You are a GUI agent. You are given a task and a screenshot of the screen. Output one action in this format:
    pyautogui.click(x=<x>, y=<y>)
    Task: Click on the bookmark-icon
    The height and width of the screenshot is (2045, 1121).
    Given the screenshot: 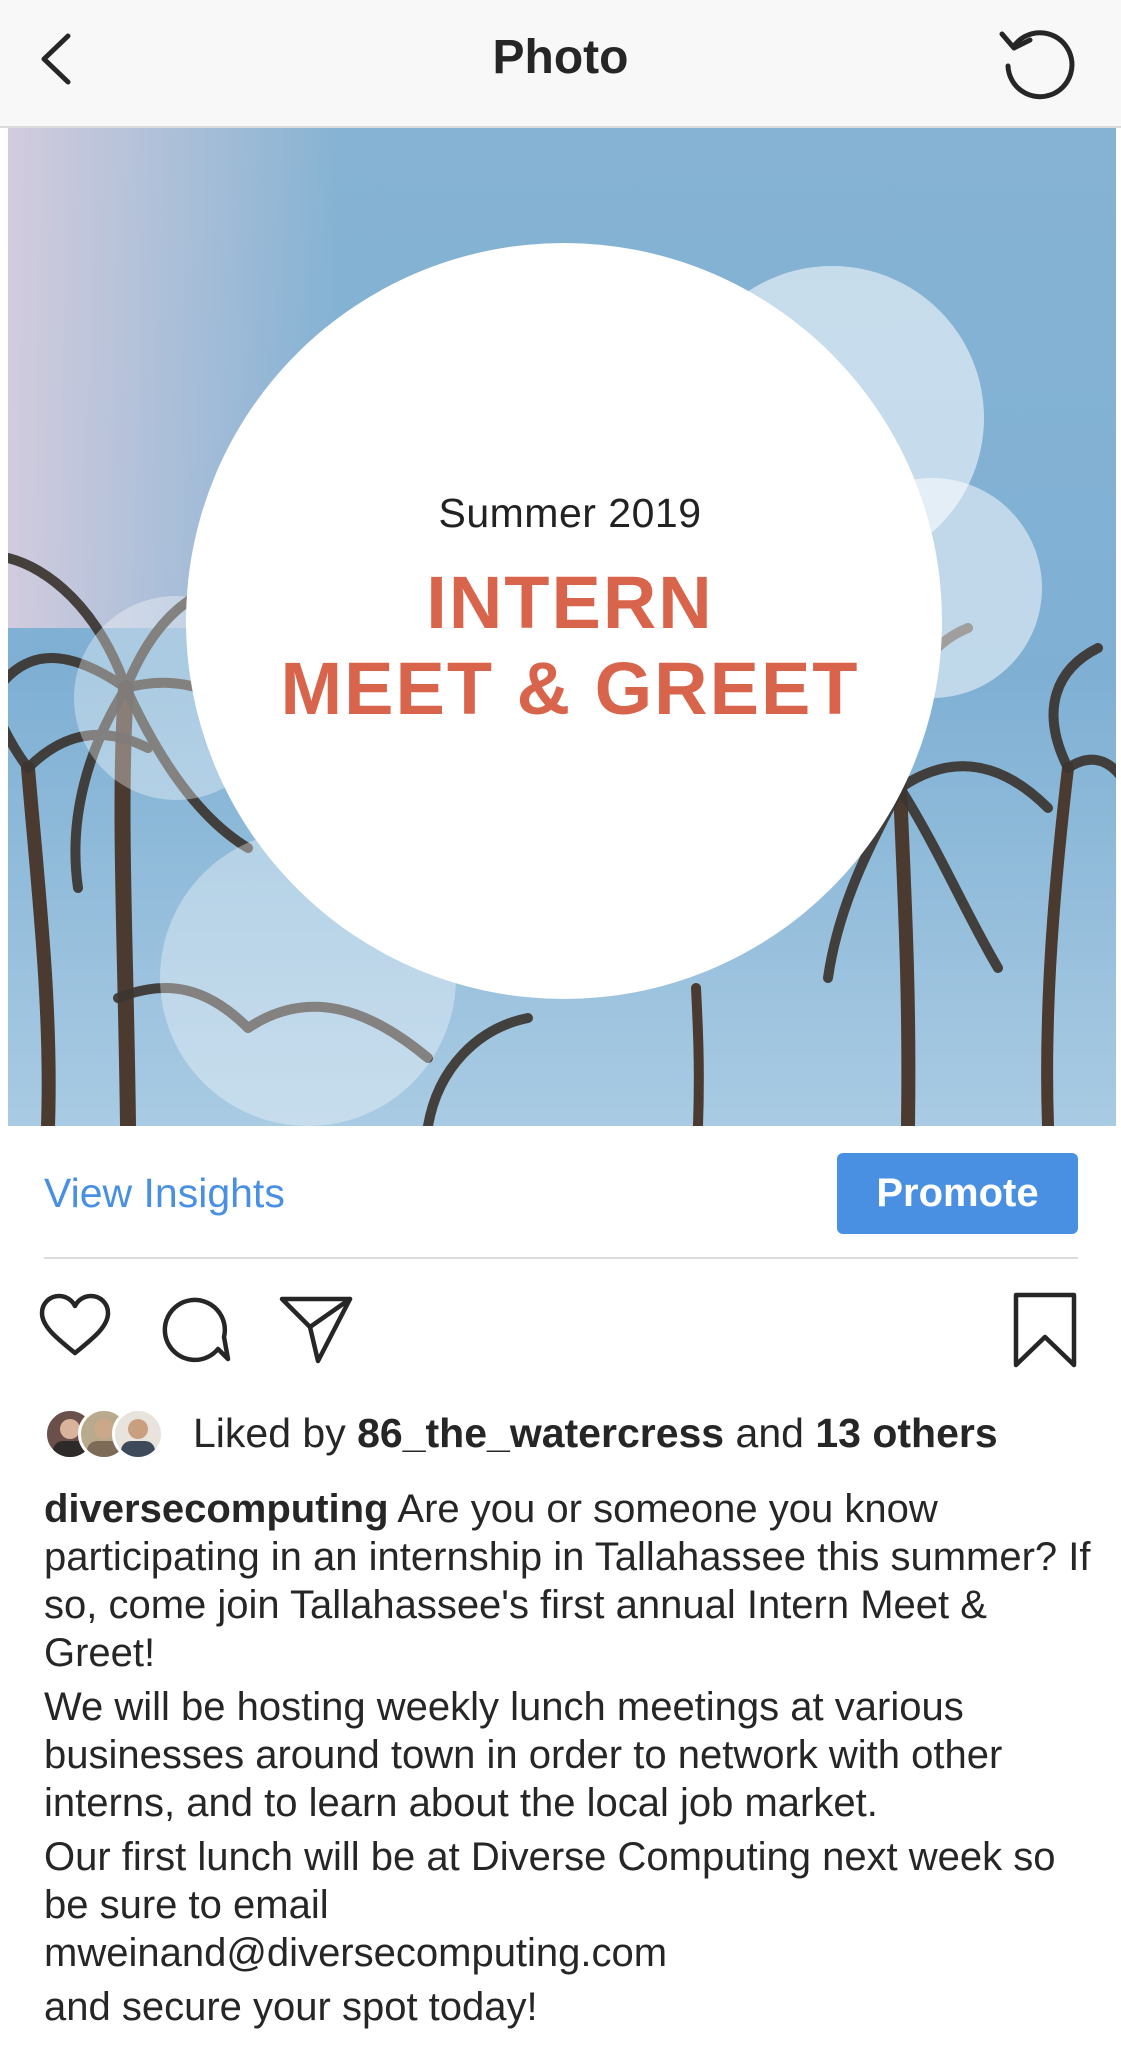 What is the action you would take?
    pyautogui.click(x=1045, y=1330)
    